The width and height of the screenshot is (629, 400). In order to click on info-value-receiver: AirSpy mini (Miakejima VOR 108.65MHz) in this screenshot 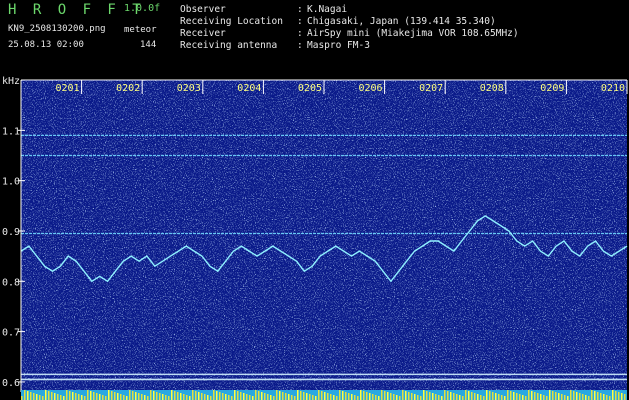, I will do `click(413, 33)`.